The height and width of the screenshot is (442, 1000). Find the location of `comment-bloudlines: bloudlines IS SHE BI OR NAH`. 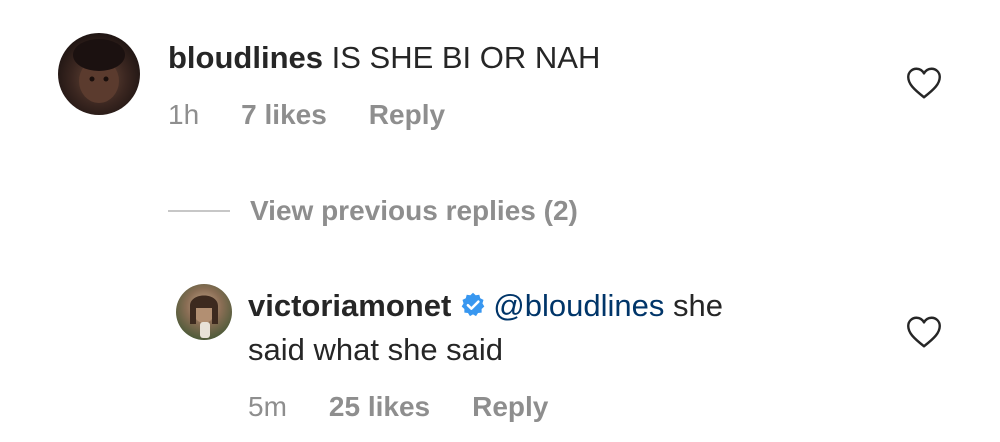

comment-bloudlines: bloudlines IS SHE BI OR NAH is located at coordinates (384, 58).